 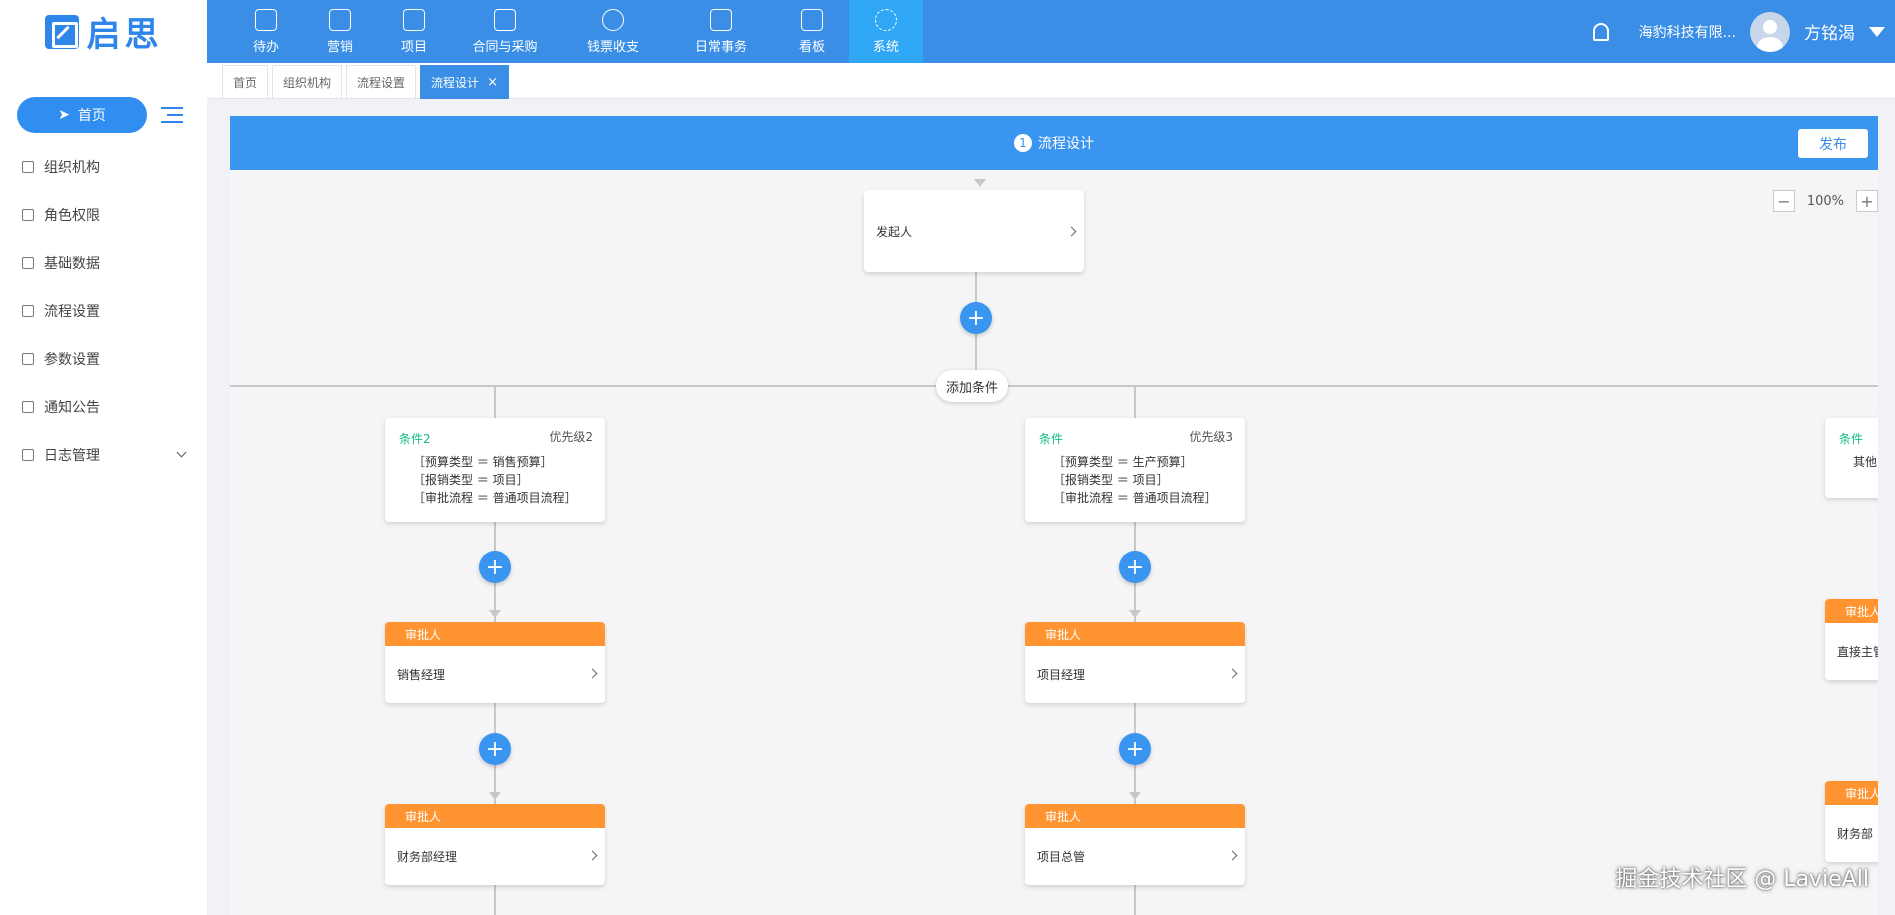 What do you see at coordinates (414, 31) in the screenshot?
I see `nav-project: 项目` at bounding box center [414, 31].